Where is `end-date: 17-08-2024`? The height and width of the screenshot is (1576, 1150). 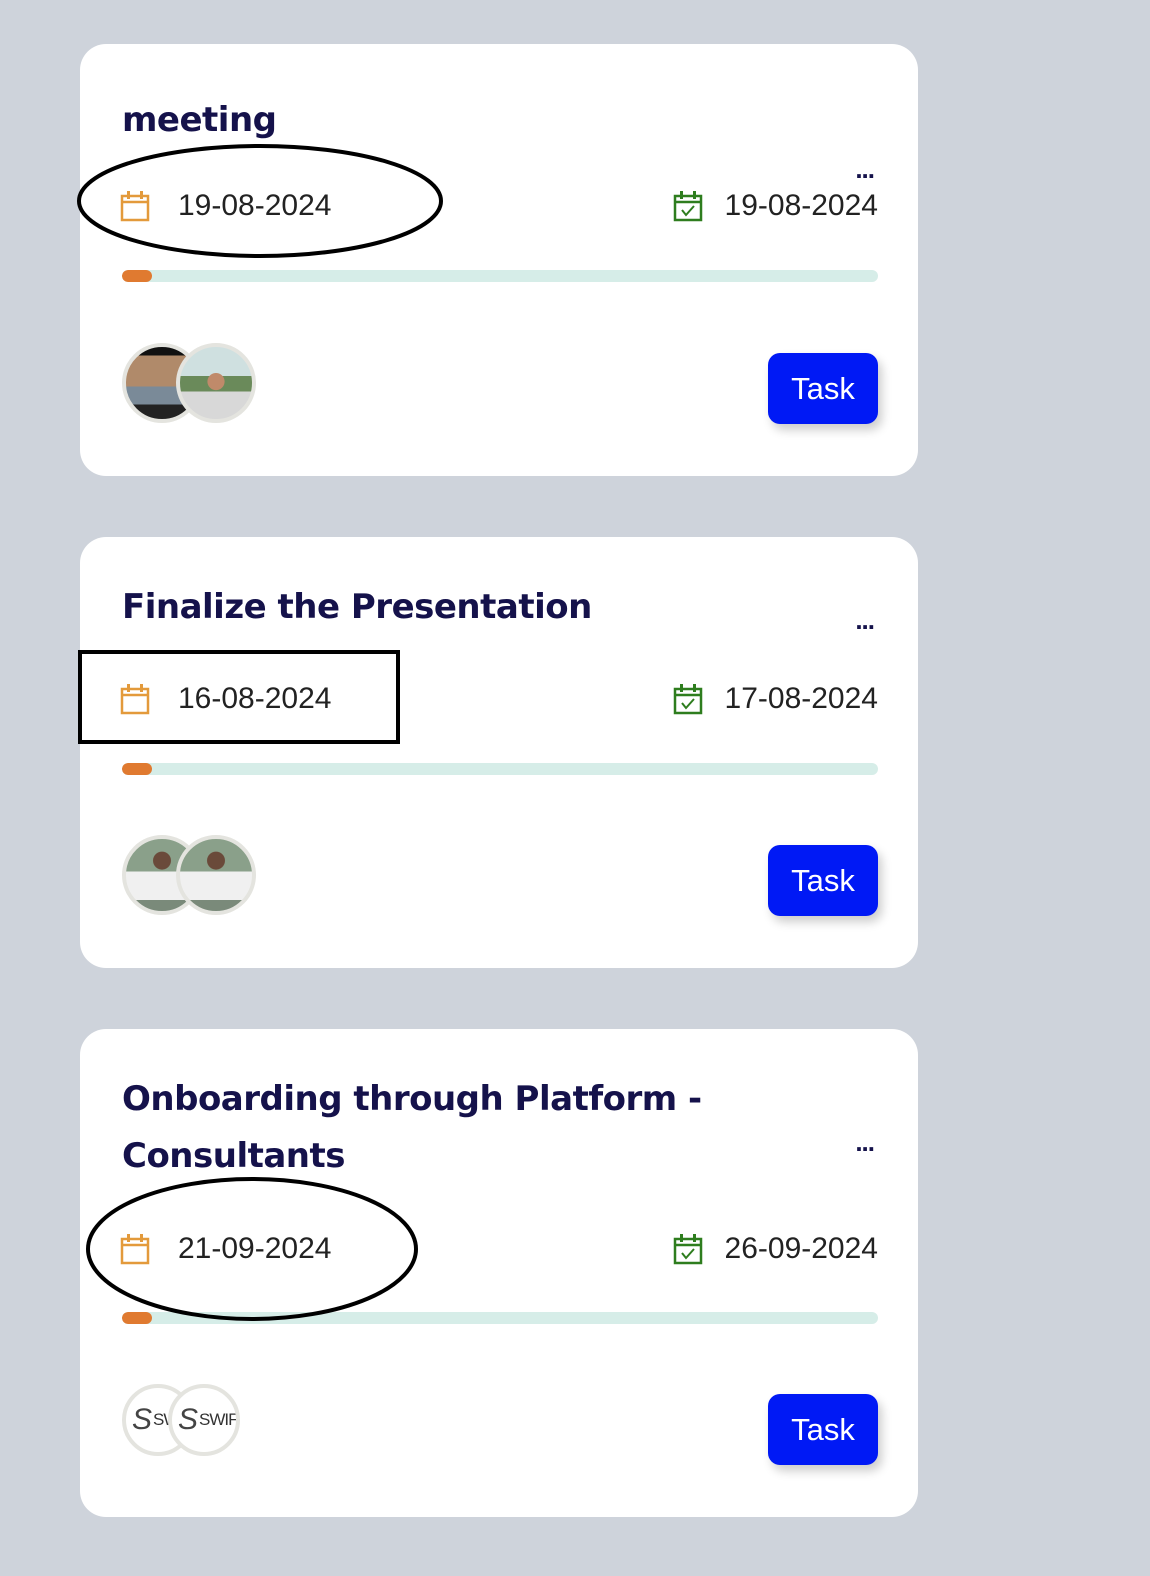 end-date: 17-08-2024 is located at coordinates (775, 699).